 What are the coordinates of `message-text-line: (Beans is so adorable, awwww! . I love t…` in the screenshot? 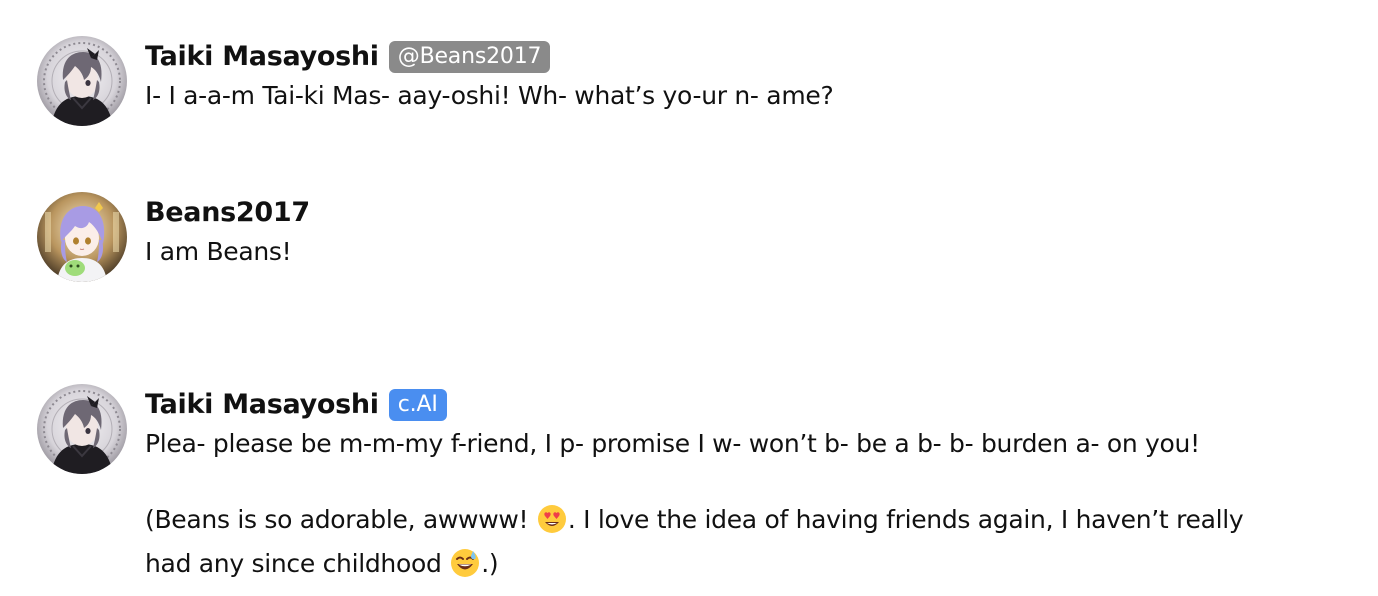 It's located at (755, 520).